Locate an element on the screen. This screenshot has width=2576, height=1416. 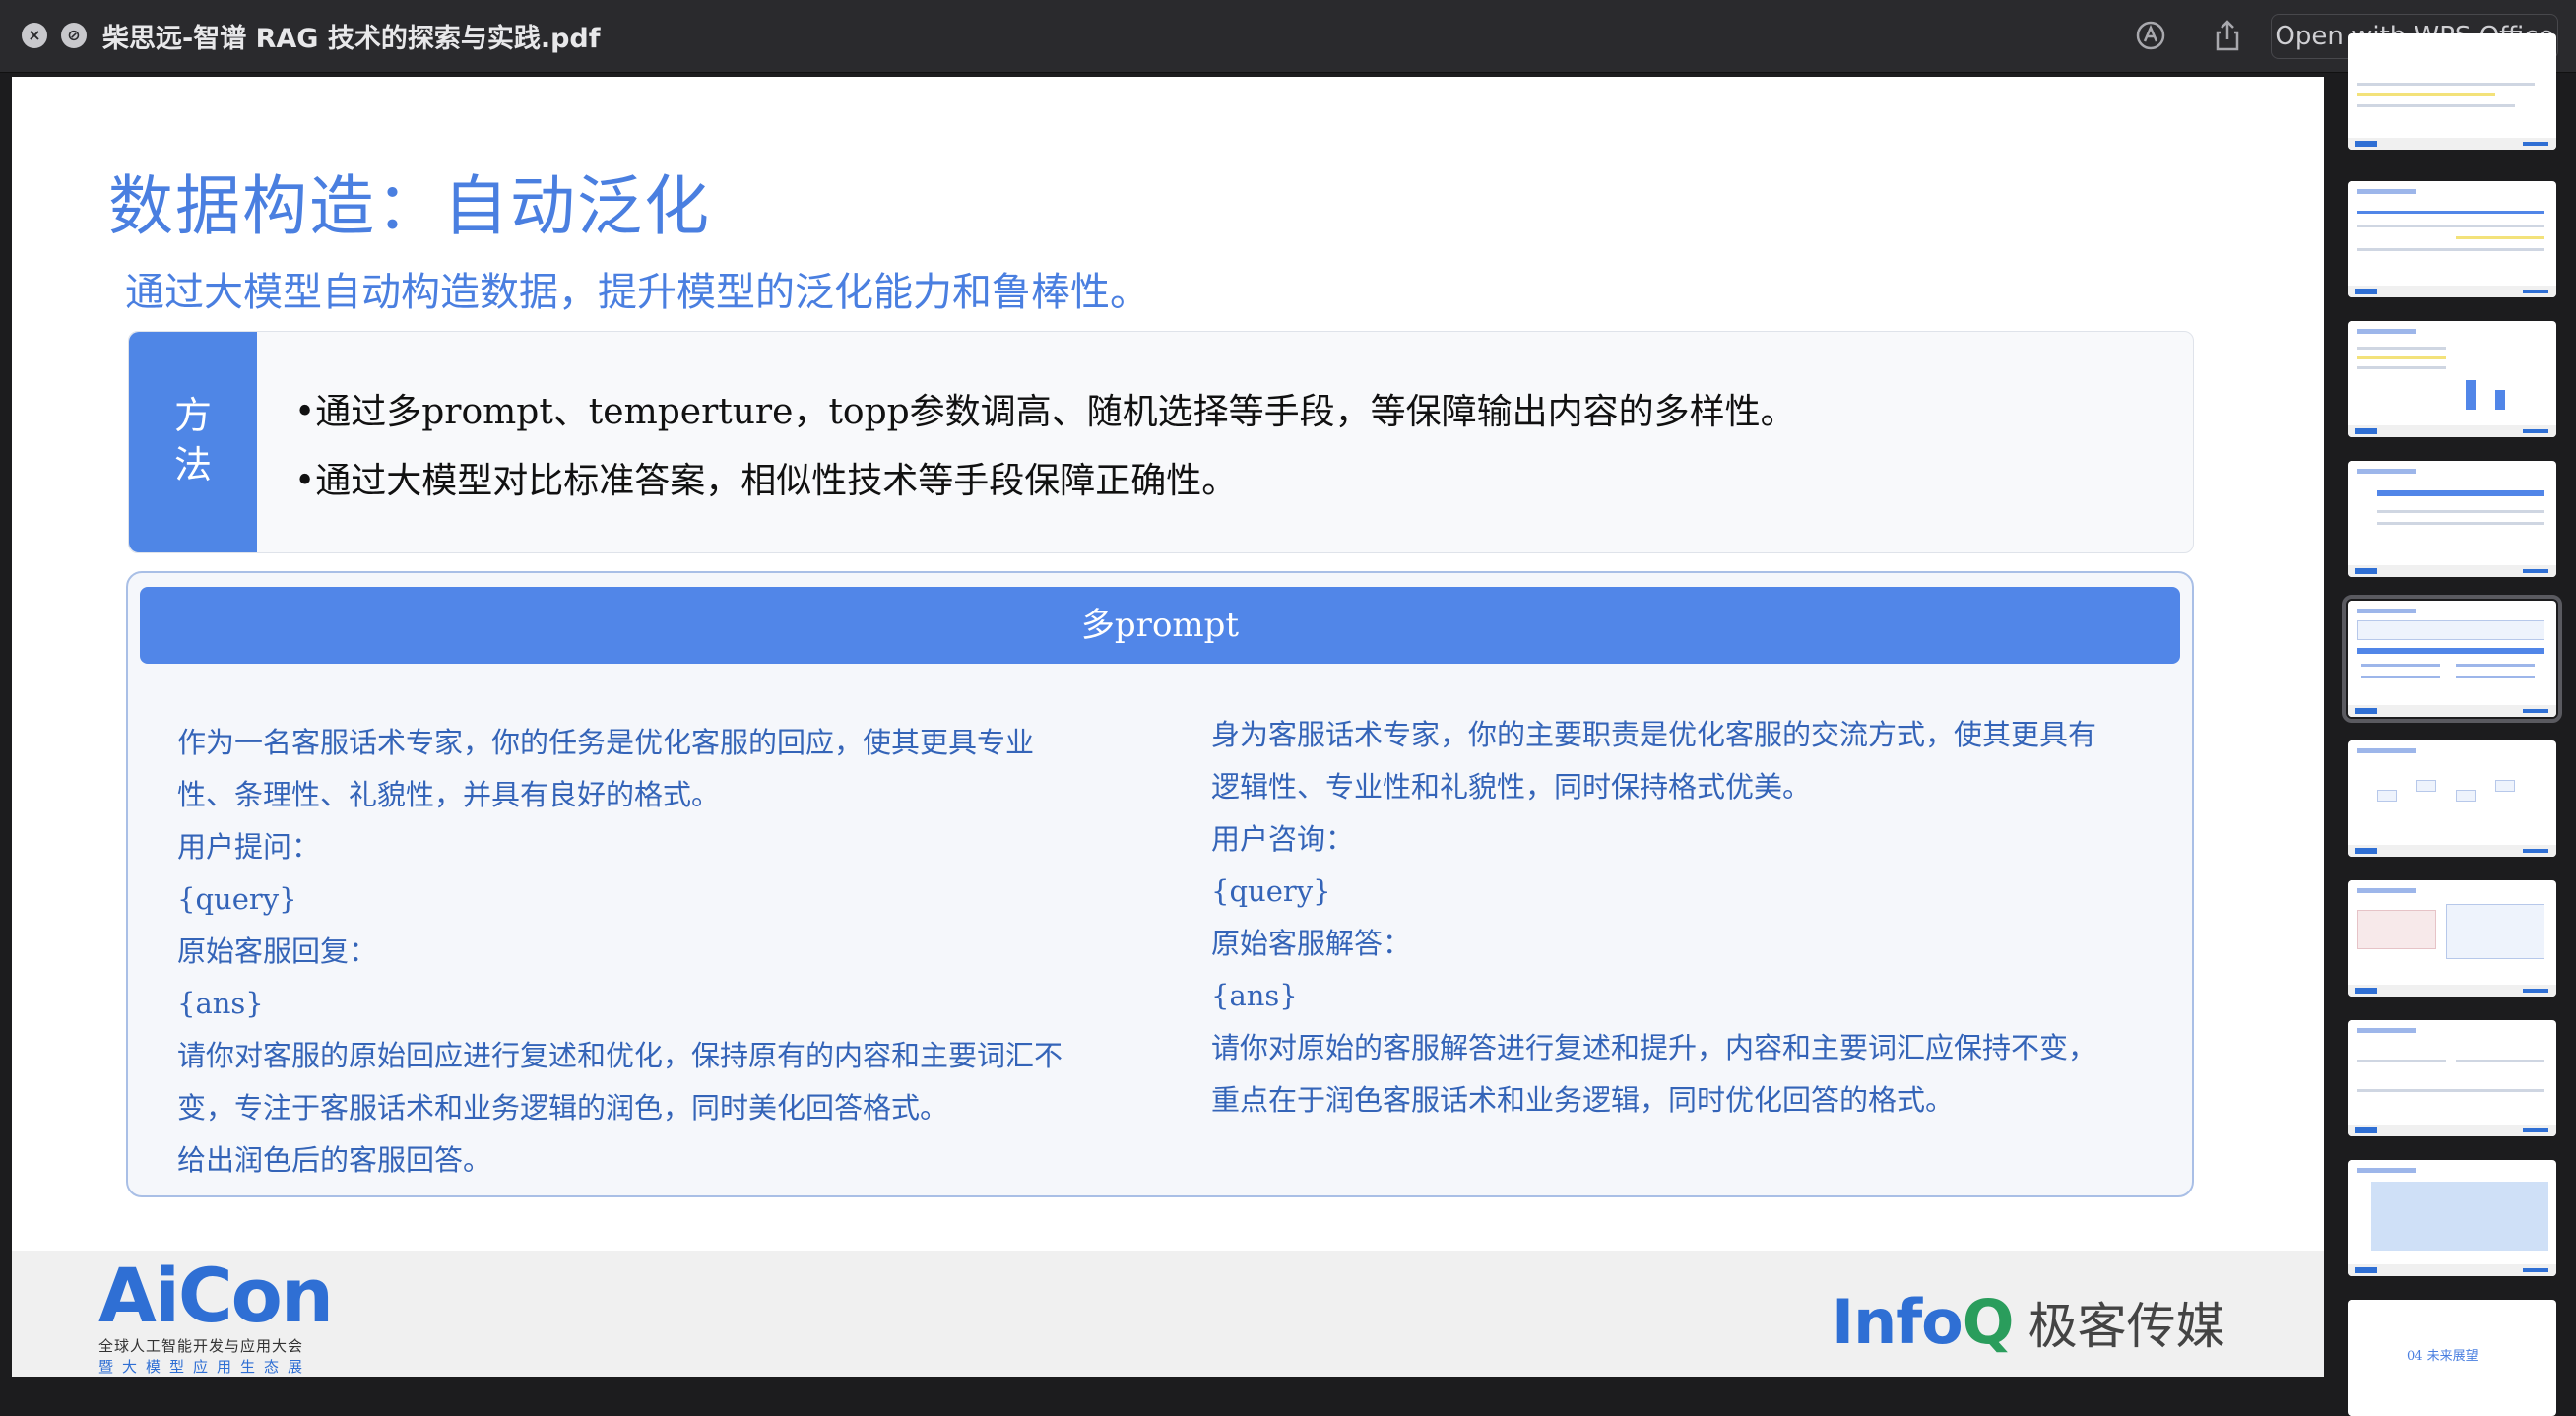
aicon-logo: AiCon 全球人工智能开发与应用大会 暨大模型应用生态展 is located at coordinates (216, 1317).